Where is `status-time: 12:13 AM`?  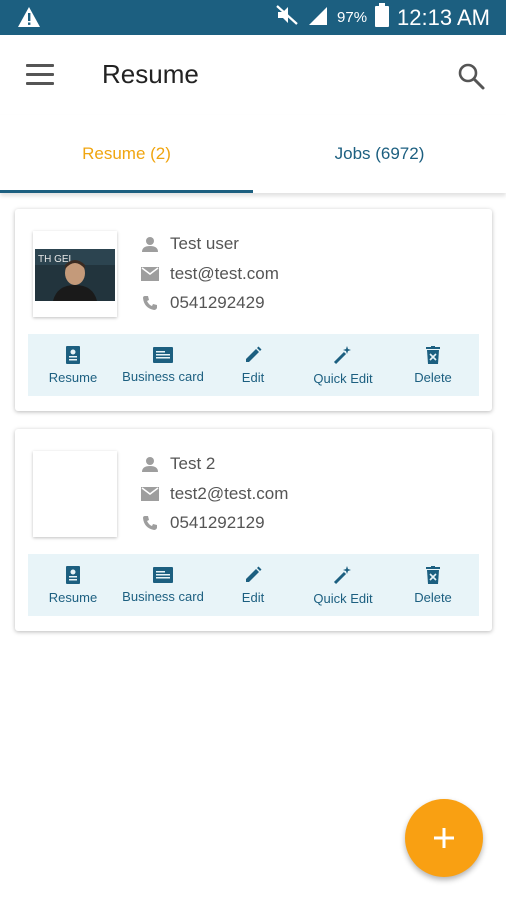 status-time: 12:13 AM is located at coordinates (443, 17).